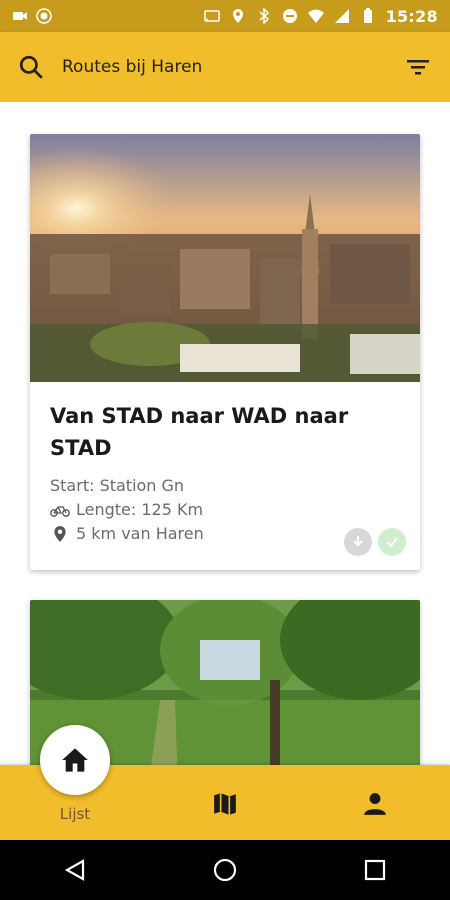 This screenshot has width=450, height=900. I want to click on filter-button, so click(418, 67).